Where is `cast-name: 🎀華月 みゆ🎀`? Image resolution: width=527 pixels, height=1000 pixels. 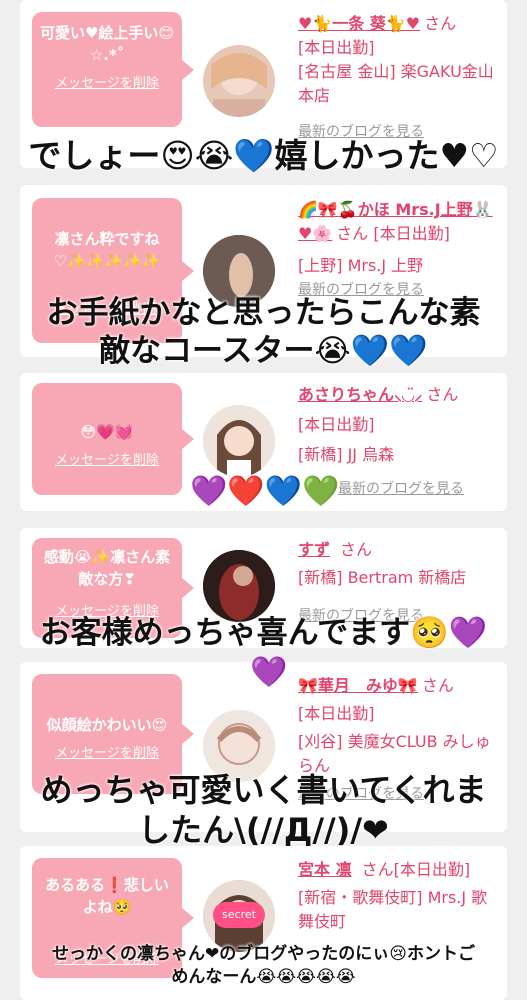 cast-name: 🎀華月 みゆ🎀 is located at coordinates (358, 685).